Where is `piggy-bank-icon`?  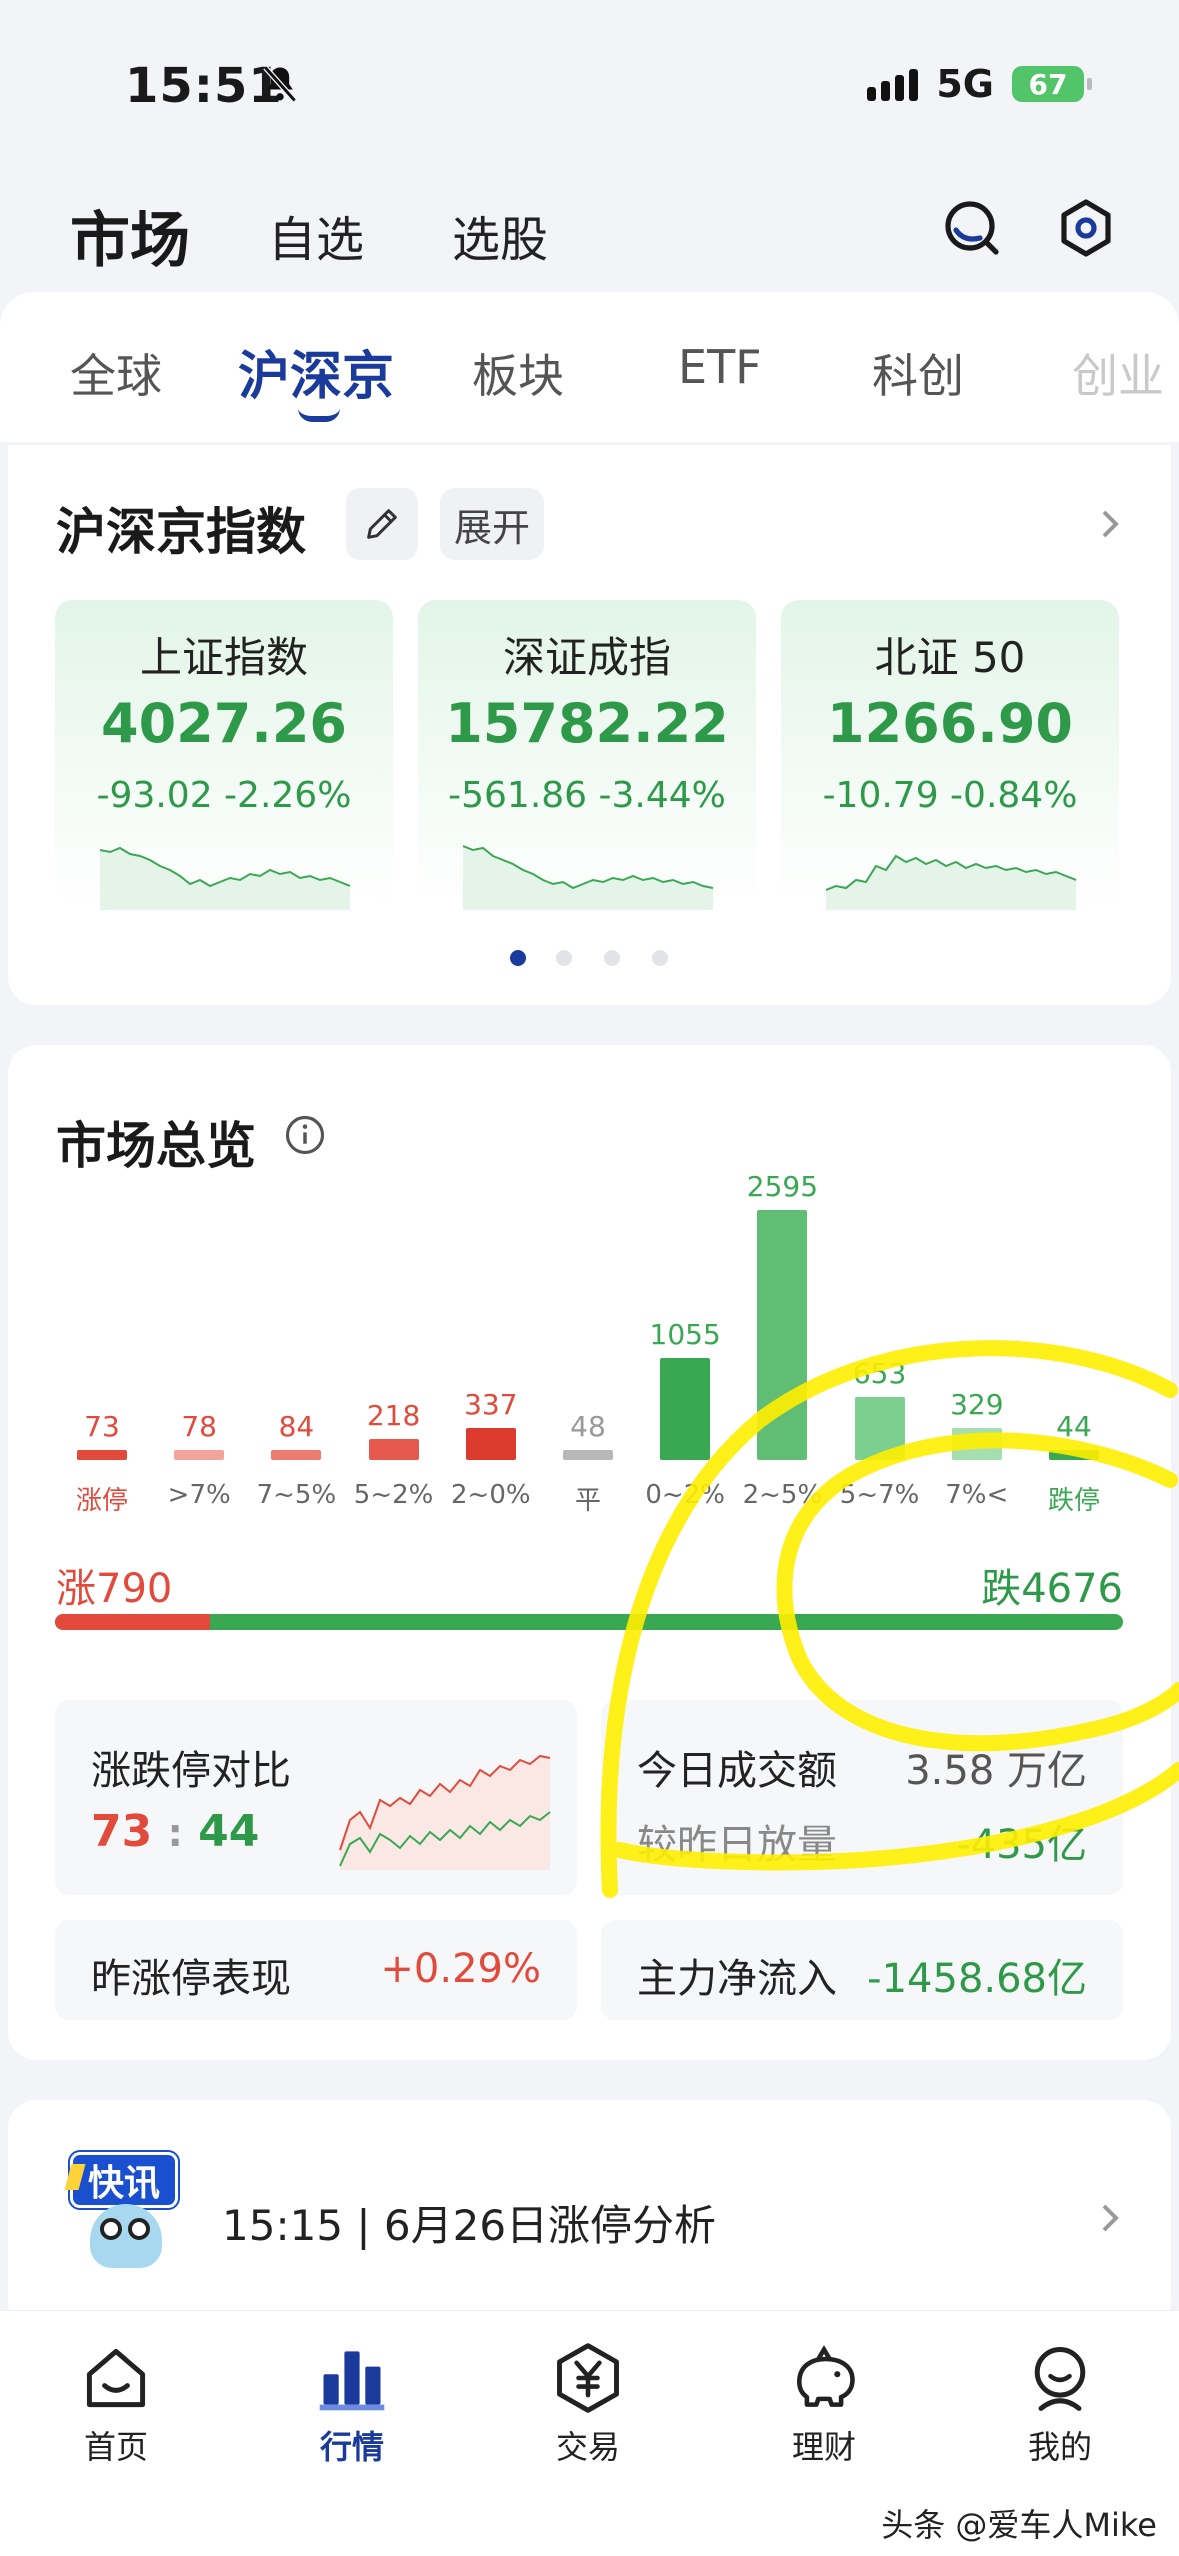 piggy-bank-icon is located at coordinates (826, 2376).